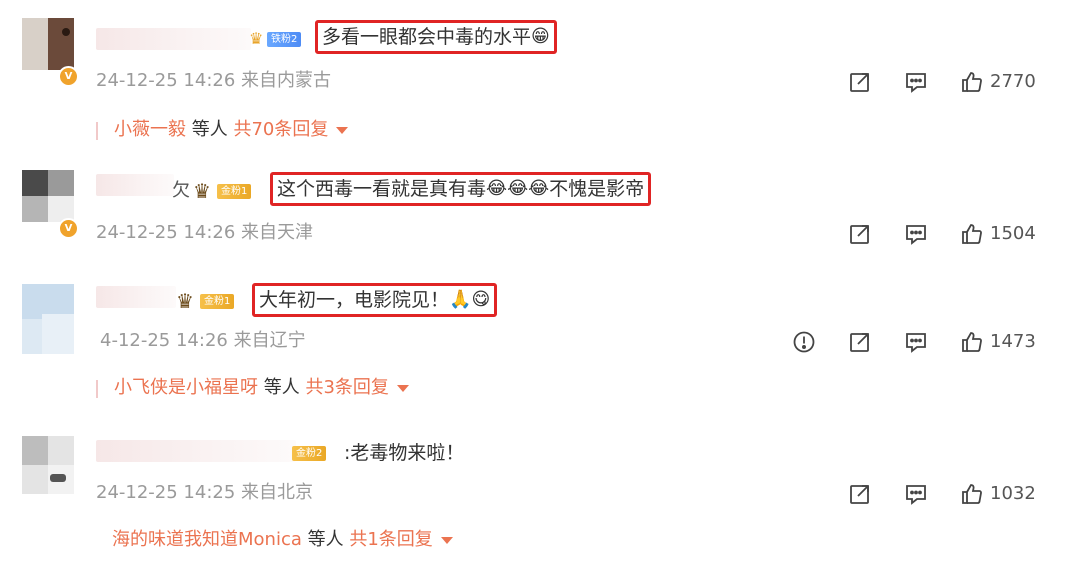  I want to click on comment-actions: 1473, so click(926, 343).